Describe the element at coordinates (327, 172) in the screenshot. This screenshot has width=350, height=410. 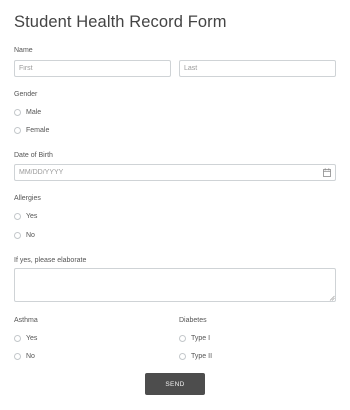
I see `calendar-icon` at that location.